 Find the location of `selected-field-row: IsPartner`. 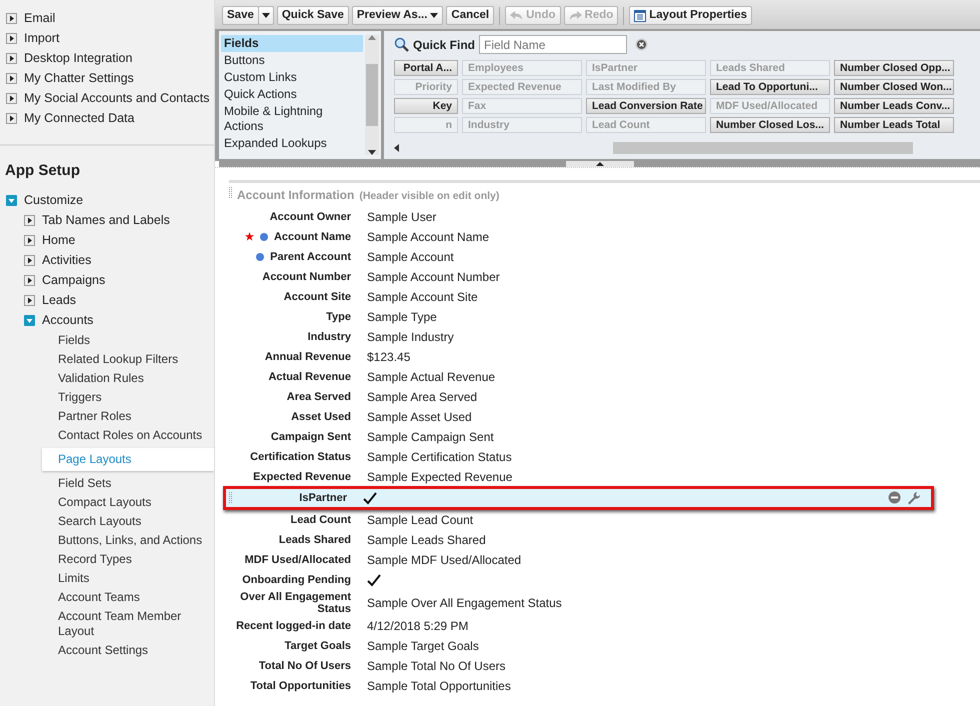

selected-field-row: IsPartner is located at coordinates (578, 498).